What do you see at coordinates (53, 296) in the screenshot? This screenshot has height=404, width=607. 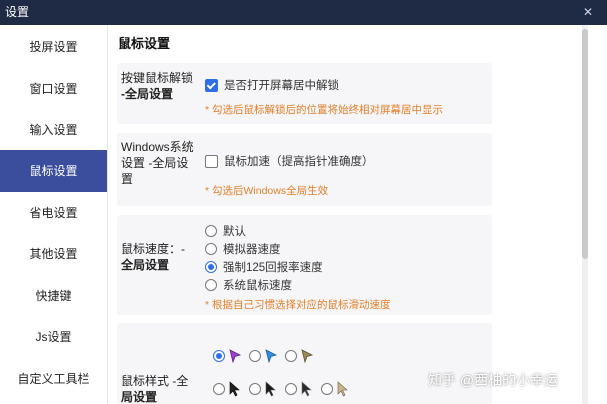 I see `sidebar-item-hotkey: 快捷键` at bounding box center [53, 296].